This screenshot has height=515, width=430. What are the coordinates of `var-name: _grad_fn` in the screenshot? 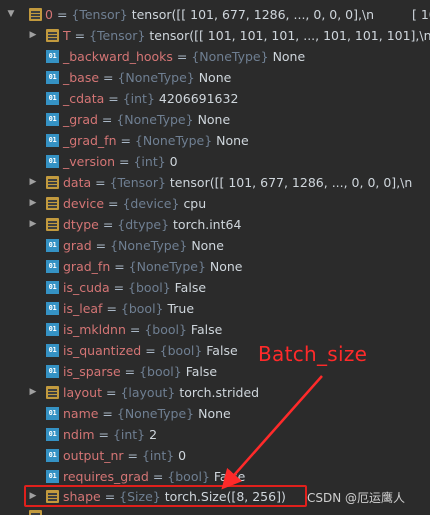 It's located at (90, 140).